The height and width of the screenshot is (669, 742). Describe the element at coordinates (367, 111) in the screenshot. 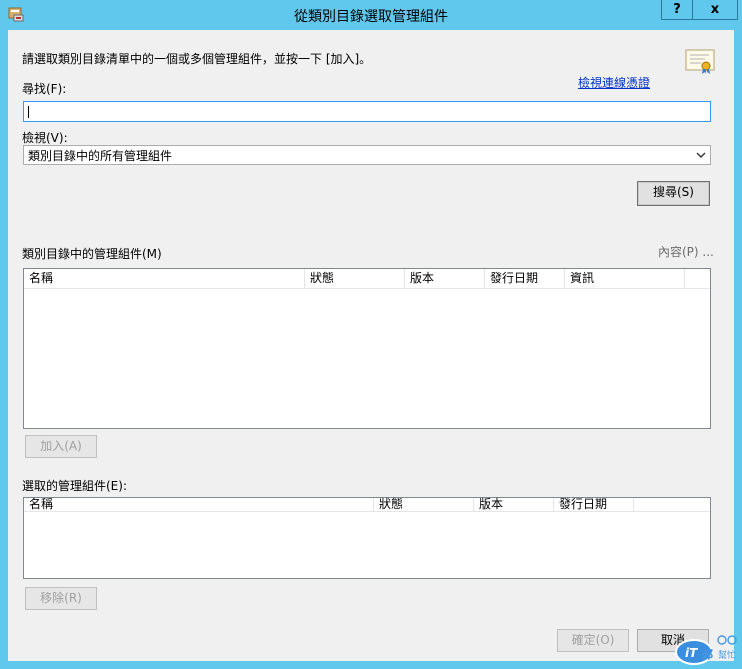

I see `search-input` at that location.